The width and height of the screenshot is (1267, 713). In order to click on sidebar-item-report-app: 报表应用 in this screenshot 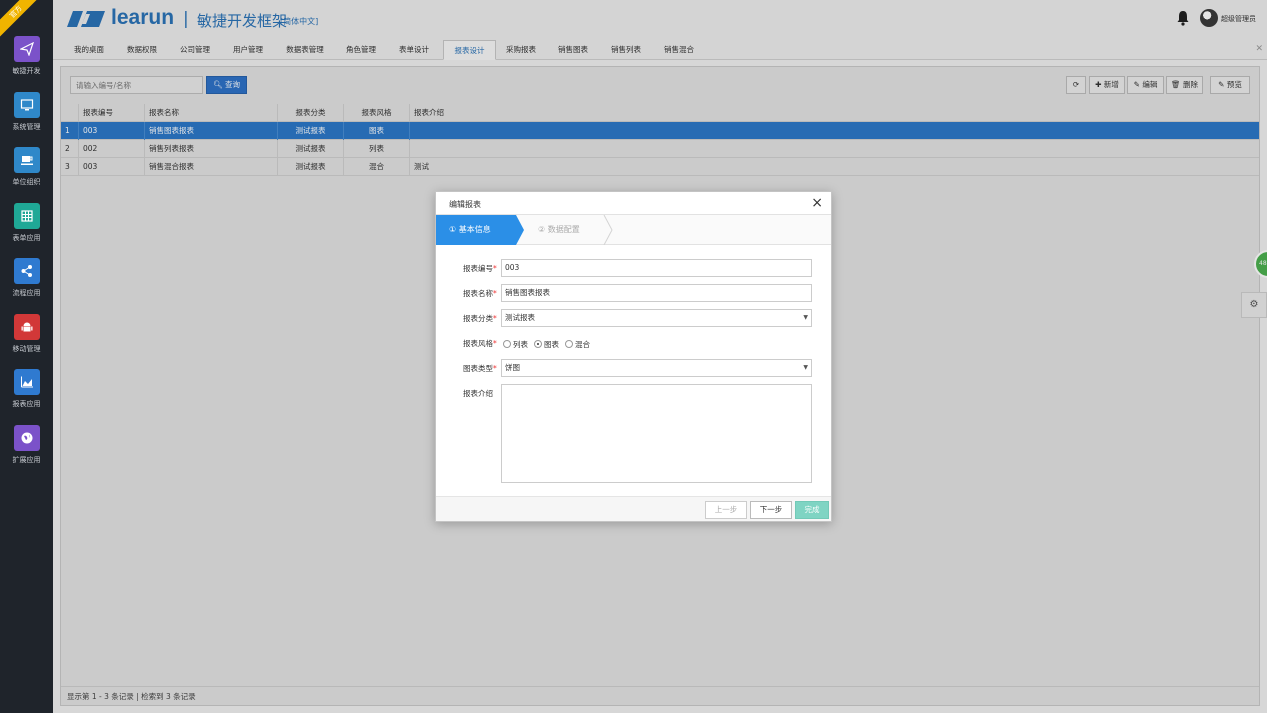, I will do `click(26, 394)`.